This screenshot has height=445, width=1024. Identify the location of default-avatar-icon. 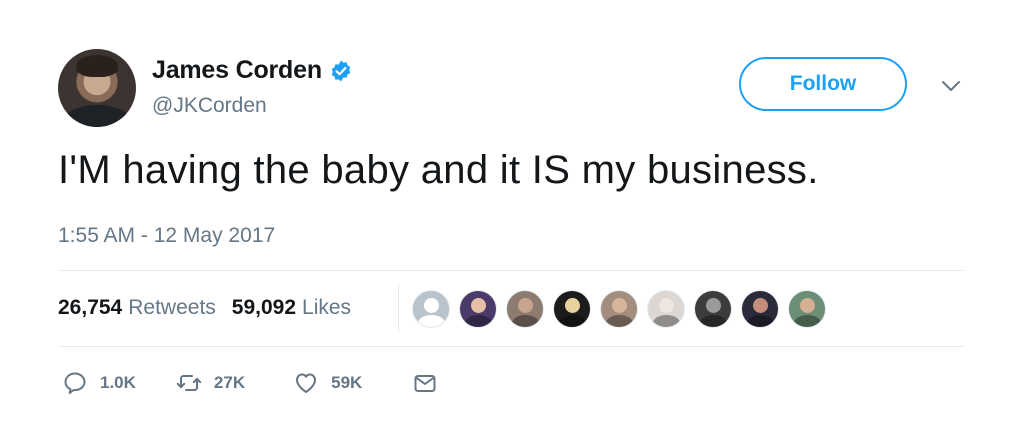
(431, 309).